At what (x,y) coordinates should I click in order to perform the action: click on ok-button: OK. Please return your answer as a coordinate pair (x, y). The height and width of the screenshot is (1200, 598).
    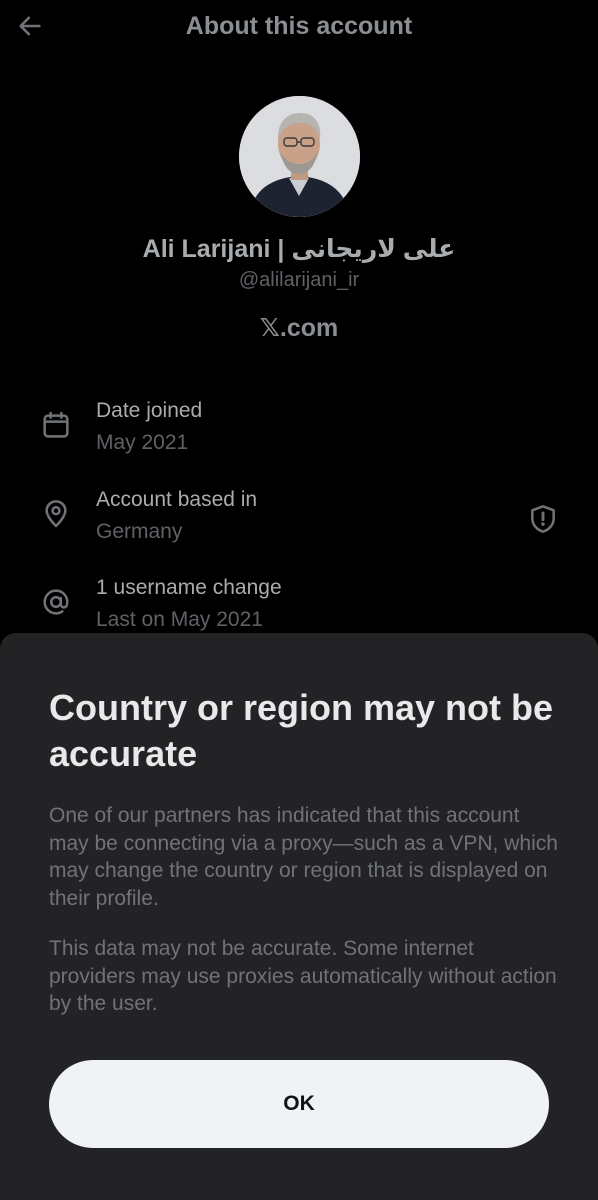
    Looking at the image, I should click on (299, 1104).